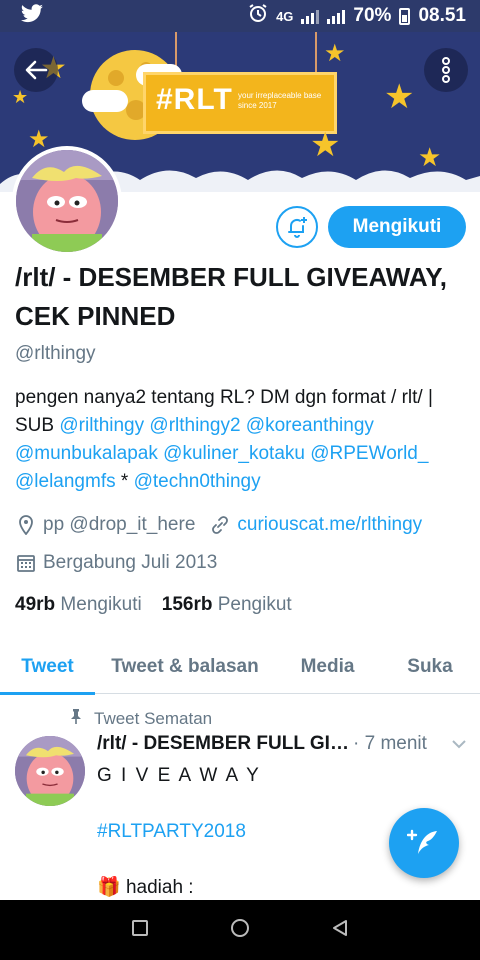 Image resolution: width=480 pixels, height=960 pixels. I want to click on arrow-left-icon, so click(36, 70).